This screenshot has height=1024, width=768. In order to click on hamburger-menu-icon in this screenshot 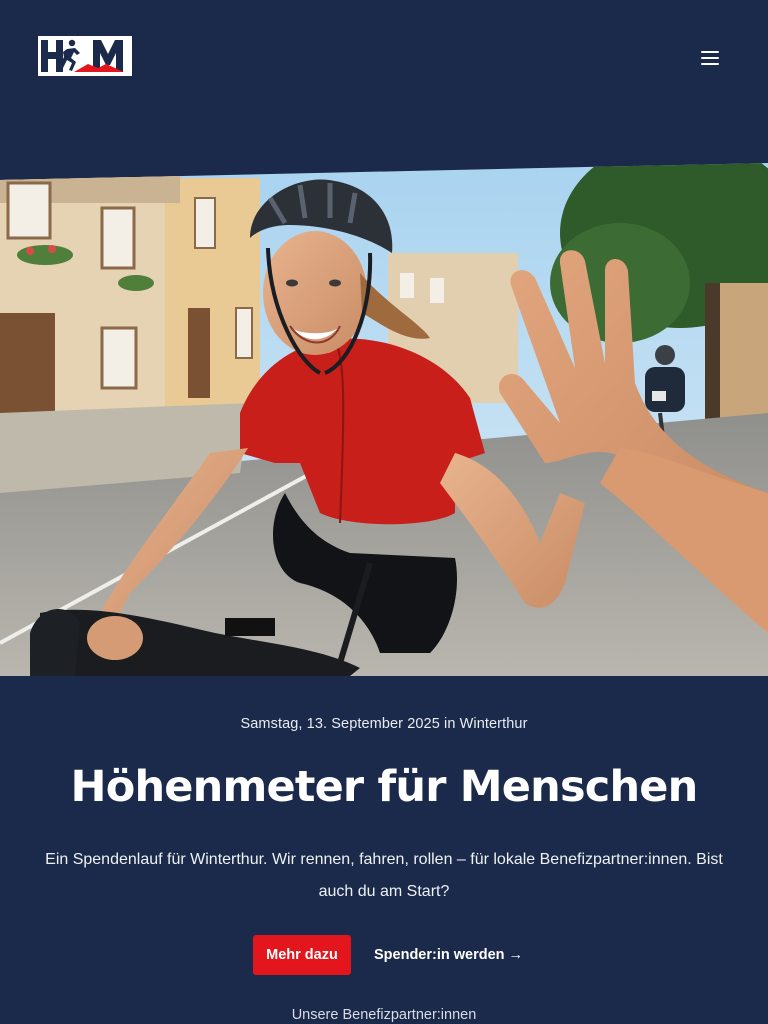, I will do `click(710, 58)`.